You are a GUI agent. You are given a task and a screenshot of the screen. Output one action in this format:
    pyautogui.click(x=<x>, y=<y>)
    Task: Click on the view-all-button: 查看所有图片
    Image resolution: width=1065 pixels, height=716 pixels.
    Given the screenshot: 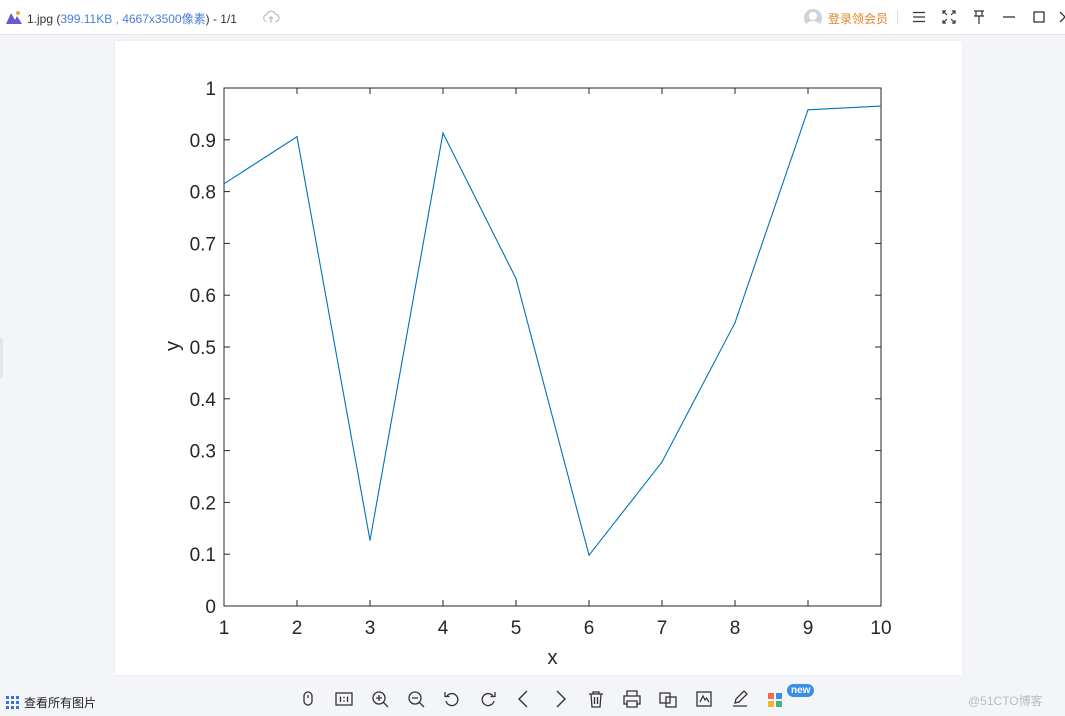 What is the action you would take?
    pyautogui.click(x=51, y=702)
    